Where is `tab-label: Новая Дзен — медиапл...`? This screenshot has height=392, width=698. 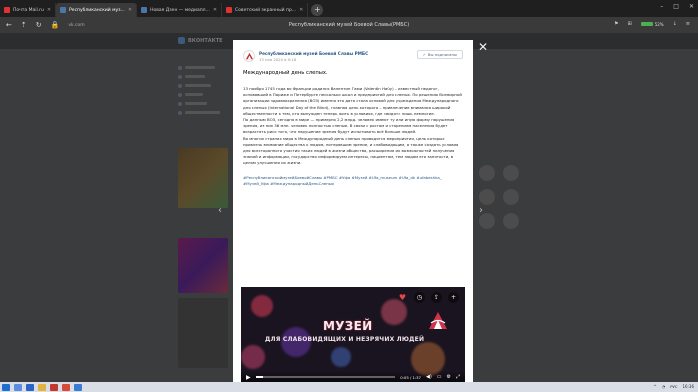
tab-label: Новая Дзен — медиапл... is located at coordinates (180, 10).